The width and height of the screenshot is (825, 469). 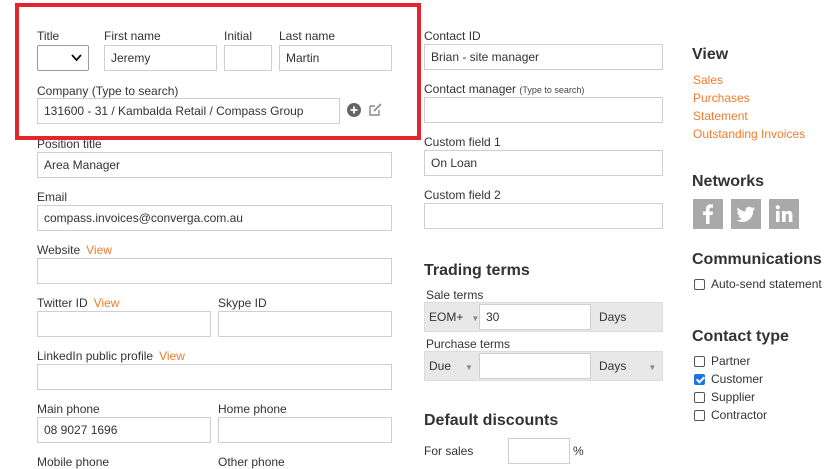 I want to click on twitter-icon, so click(x=746, y=214).